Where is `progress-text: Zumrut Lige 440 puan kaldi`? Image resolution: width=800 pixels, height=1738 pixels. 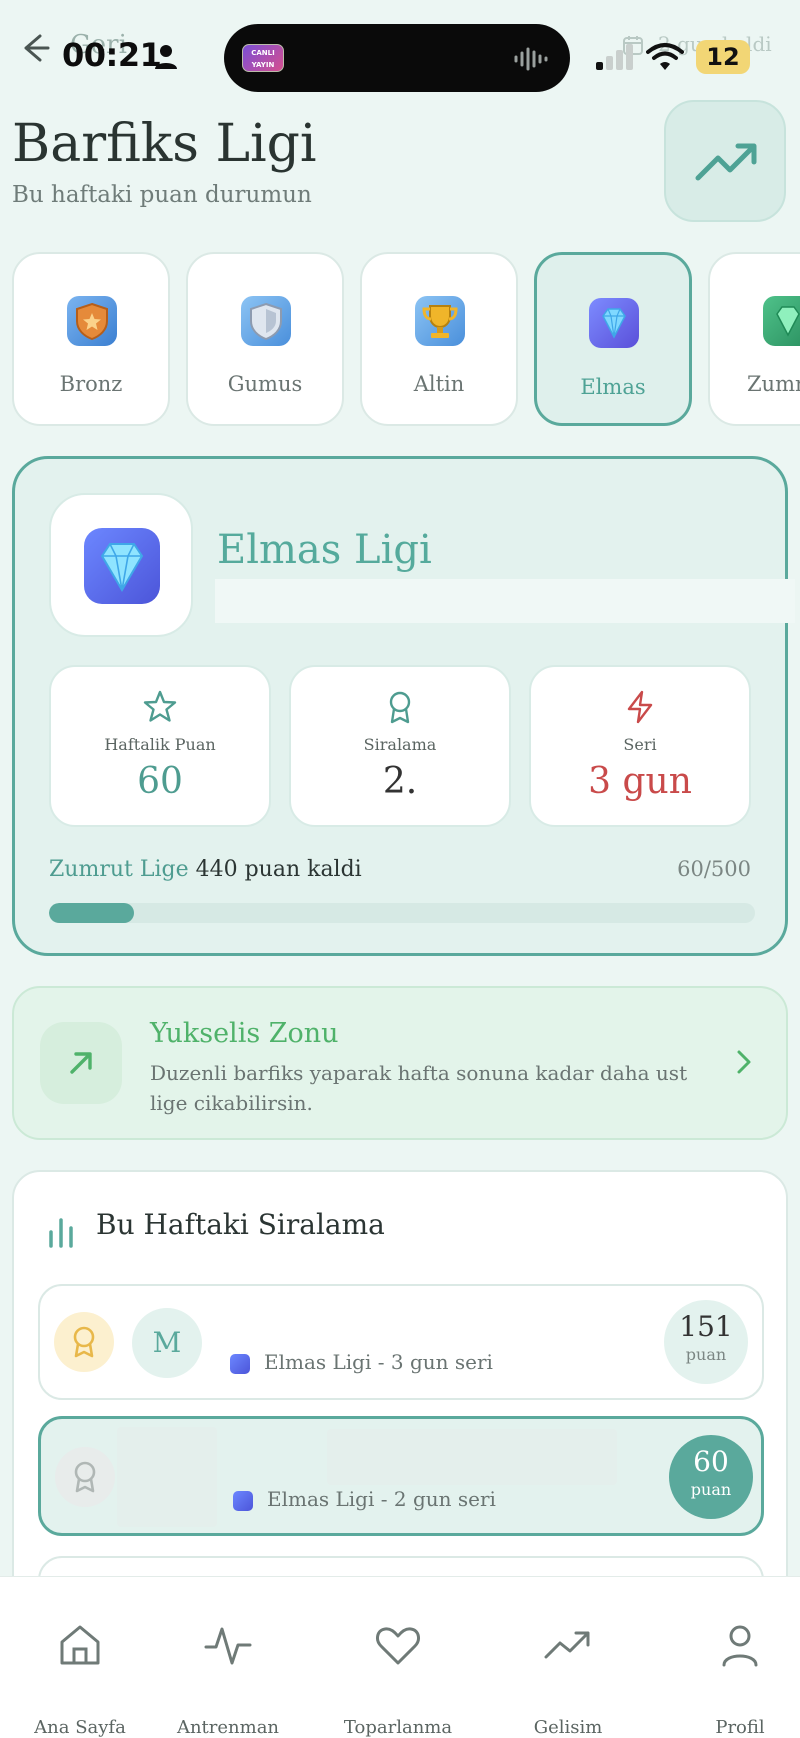
progress-text: Zumrut Lige 440 puan kaldi is located at coordinates (205, 869).